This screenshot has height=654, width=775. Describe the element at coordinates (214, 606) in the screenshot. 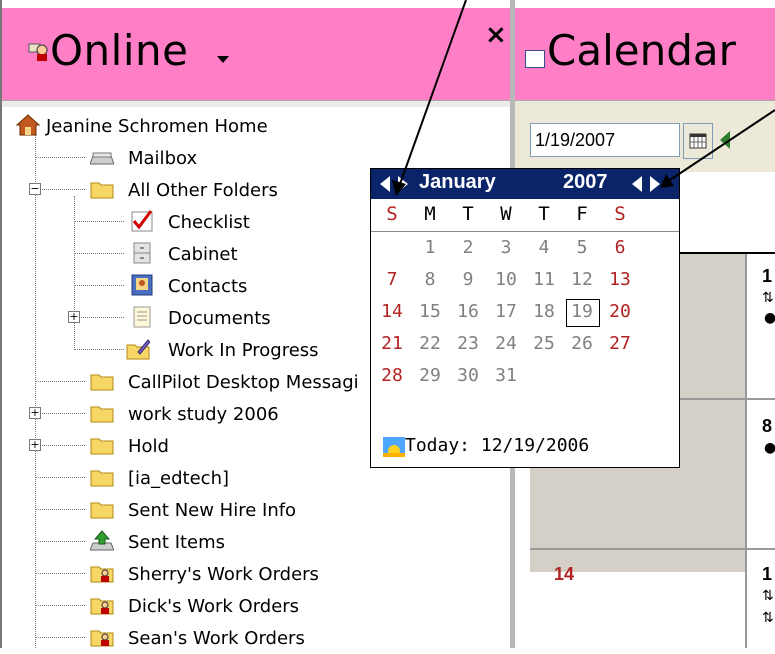

I see `tree-item-label: Dick's Work Orders` at that location.